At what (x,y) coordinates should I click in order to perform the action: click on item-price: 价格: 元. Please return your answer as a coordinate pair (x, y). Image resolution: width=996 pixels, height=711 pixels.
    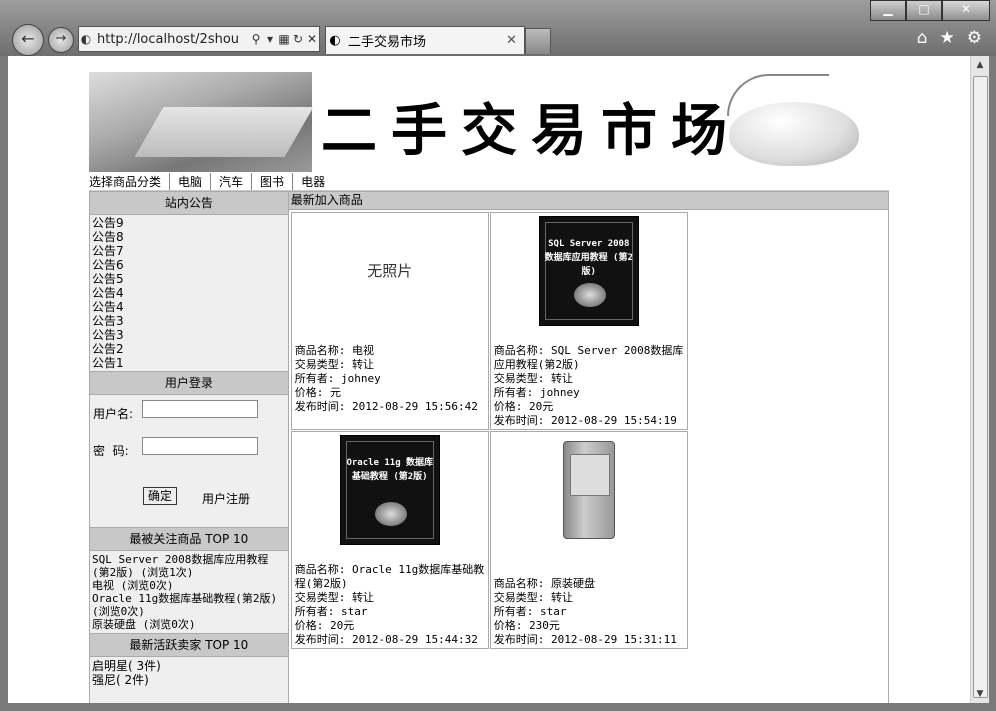
    Looking at the image, I should click on (317, 392).